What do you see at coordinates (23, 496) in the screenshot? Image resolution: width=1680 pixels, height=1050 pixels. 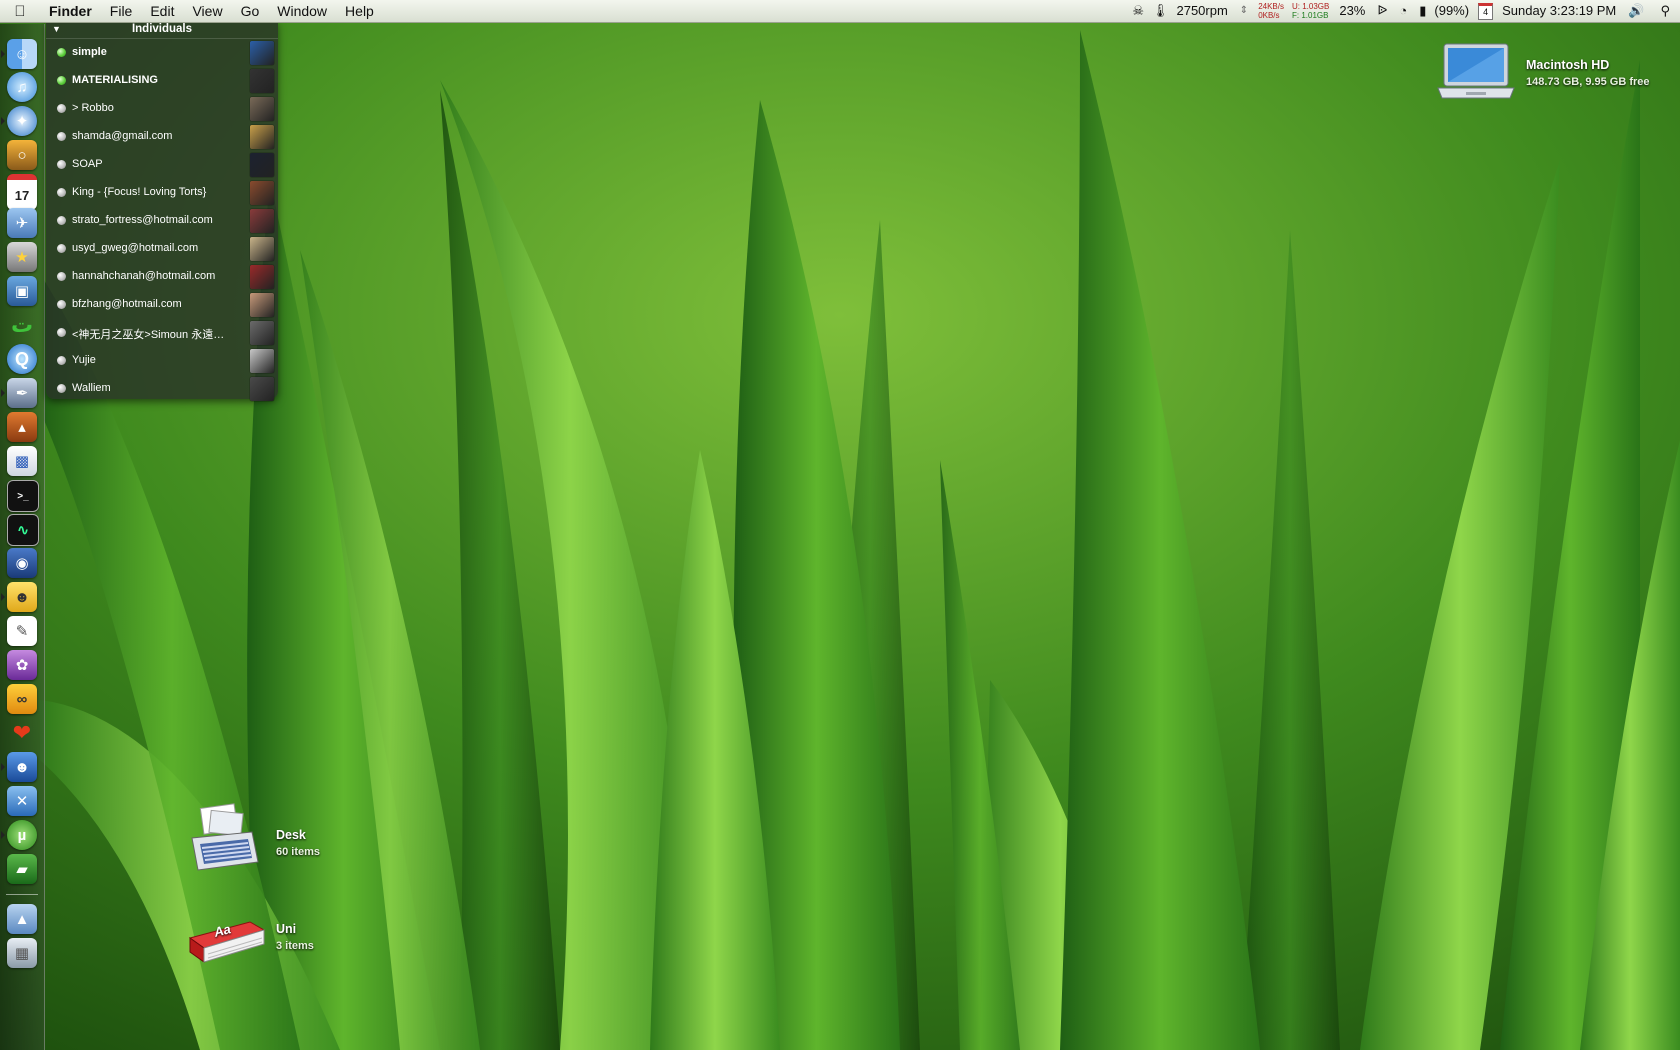 I see `terminal-icon: >_` at bounding box center [23, 496].